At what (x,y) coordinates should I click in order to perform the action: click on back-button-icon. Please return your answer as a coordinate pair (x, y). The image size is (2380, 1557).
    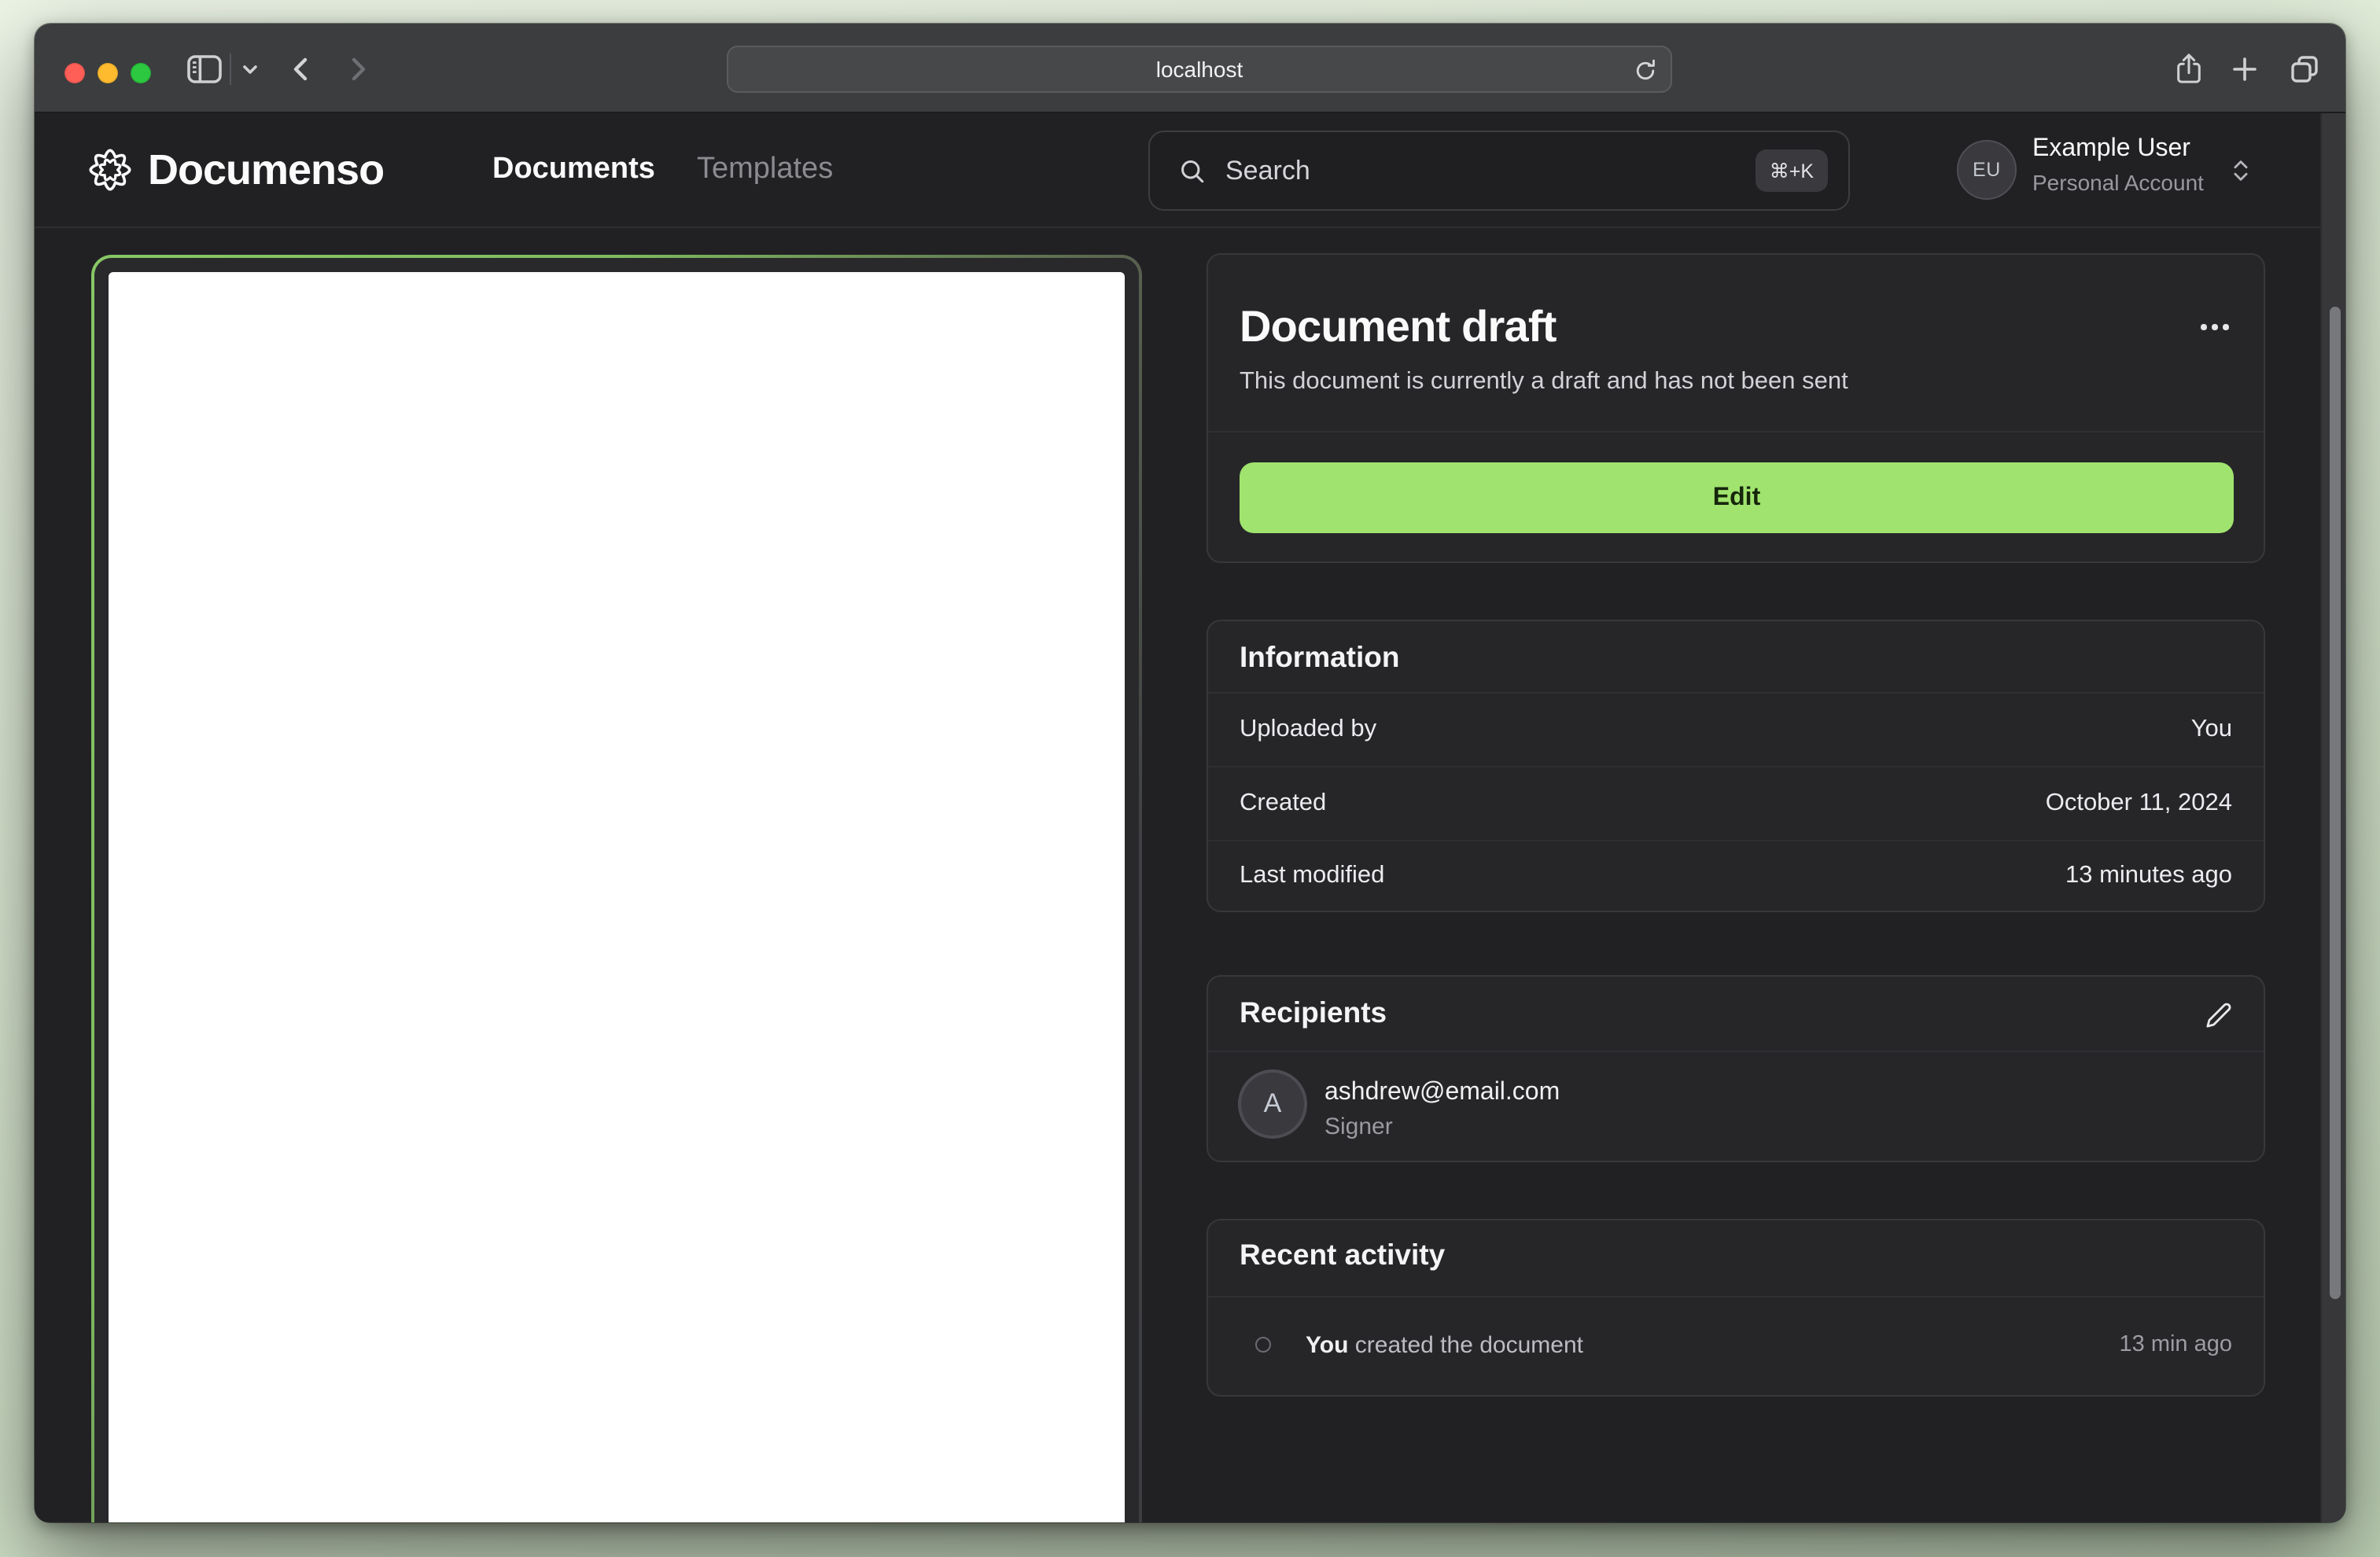
    Looking at the image, I should click on (302, 68).